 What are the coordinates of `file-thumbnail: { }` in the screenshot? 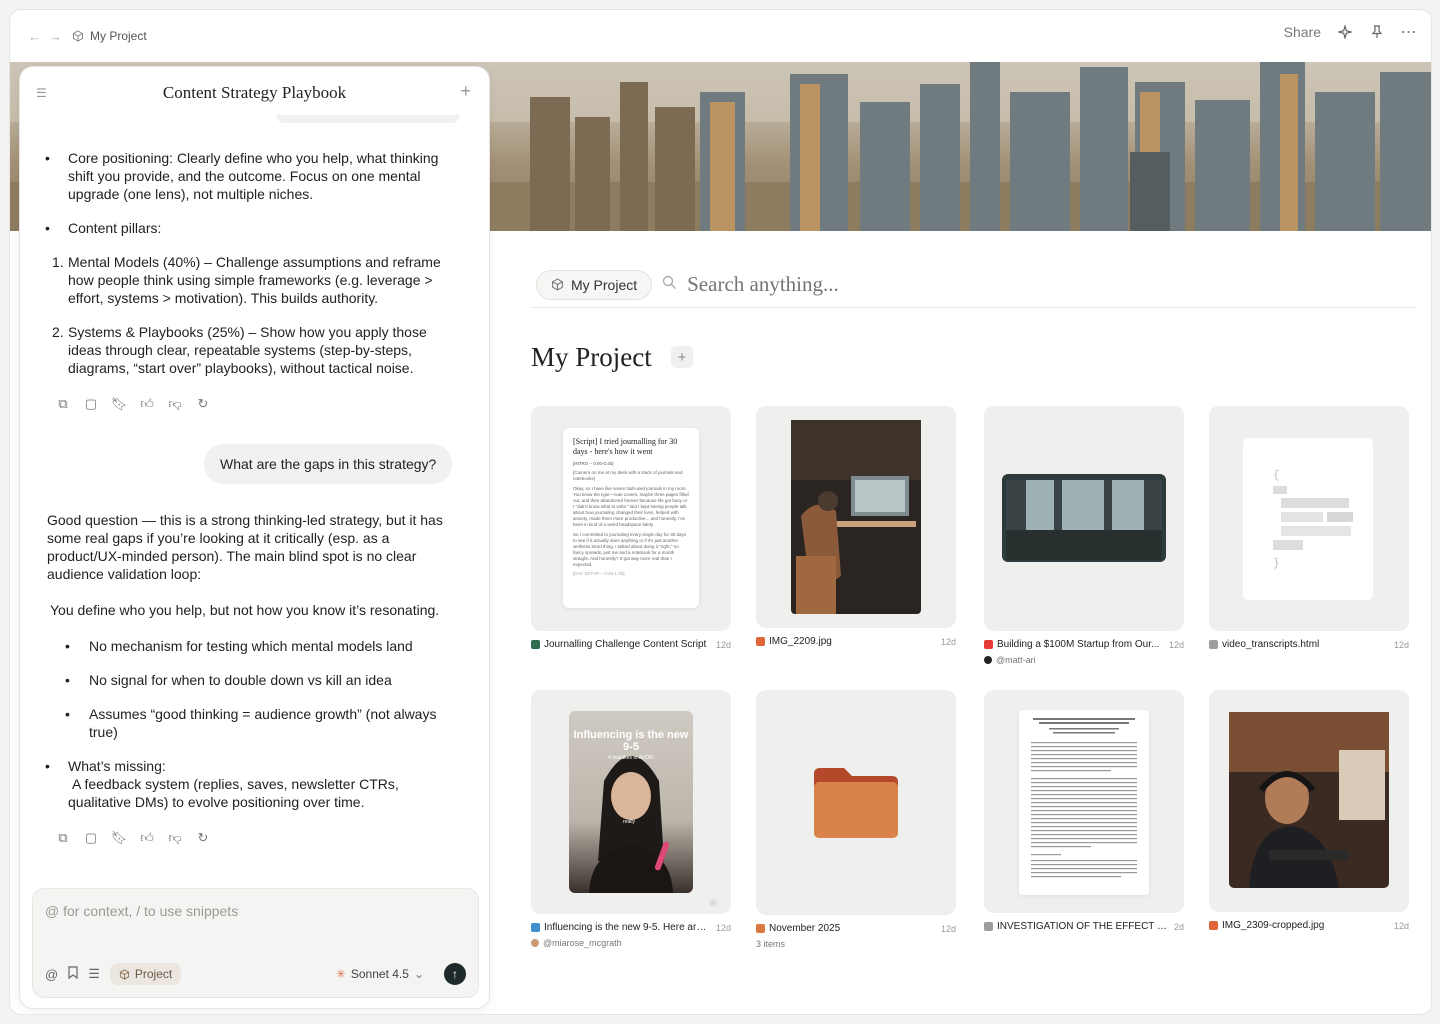 It's located at (1309, 518).